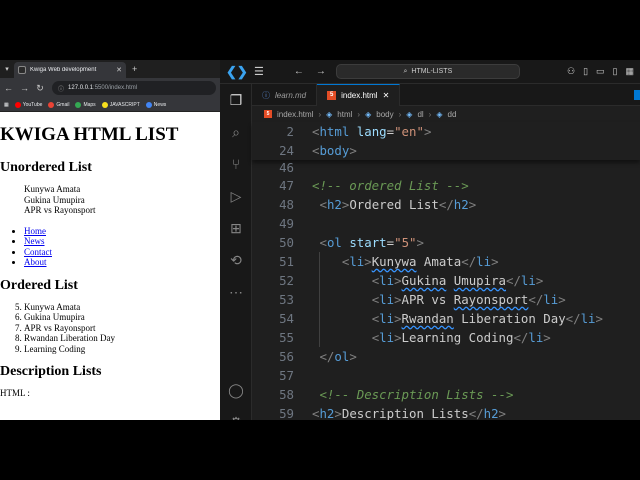 The height and width of the screenshot is (480, 640). I want to click on line-number: 59, so click(286, 413).